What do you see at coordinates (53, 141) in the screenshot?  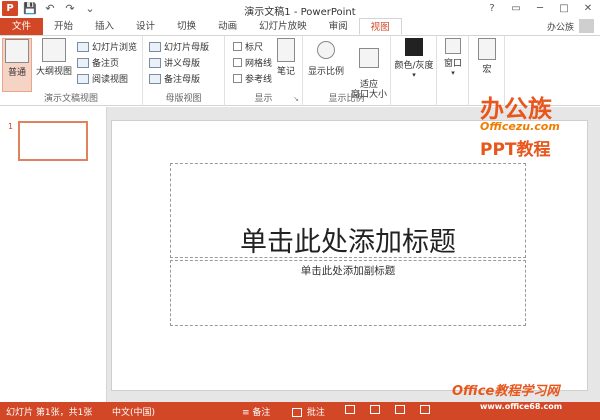 I see `slide-thumbnail` at bounding box center [53, 141].